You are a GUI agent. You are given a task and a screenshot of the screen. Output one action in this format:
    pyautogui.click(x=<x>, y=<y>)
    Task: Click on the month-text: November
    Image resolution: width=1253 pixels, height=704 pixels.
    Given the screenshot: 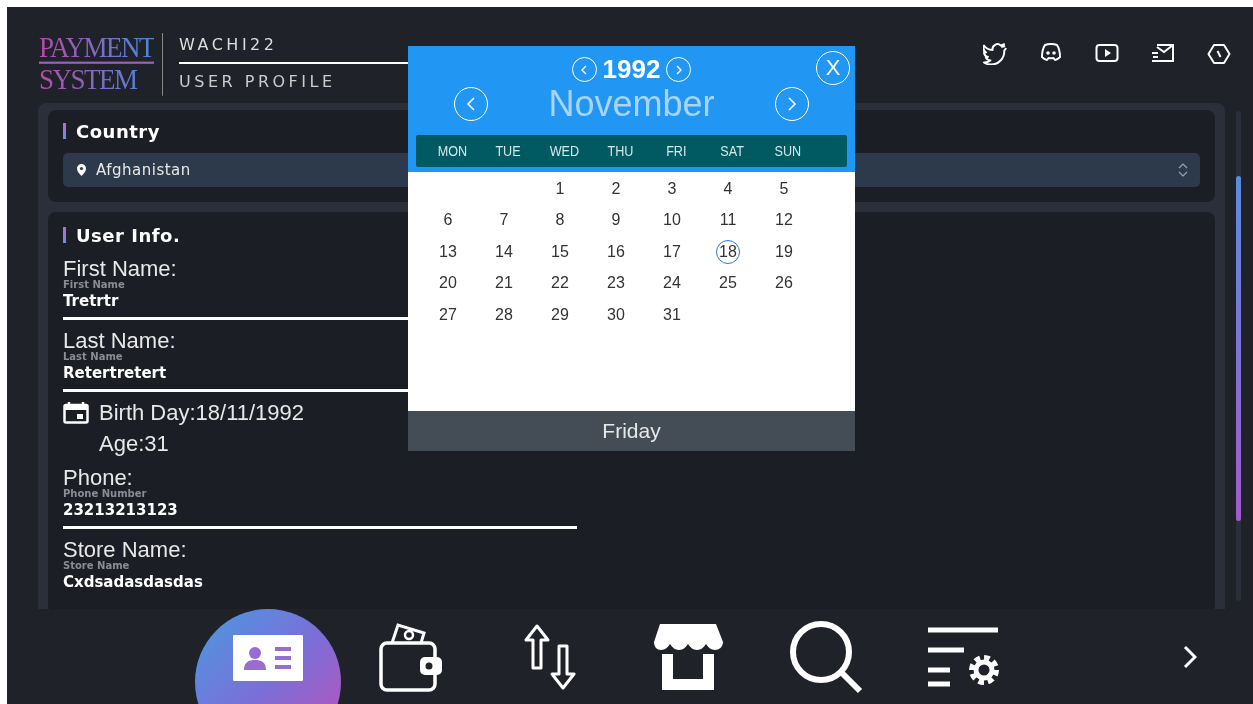 What is the action you would take?
    pyautogui.click(x=631, y=104)
    